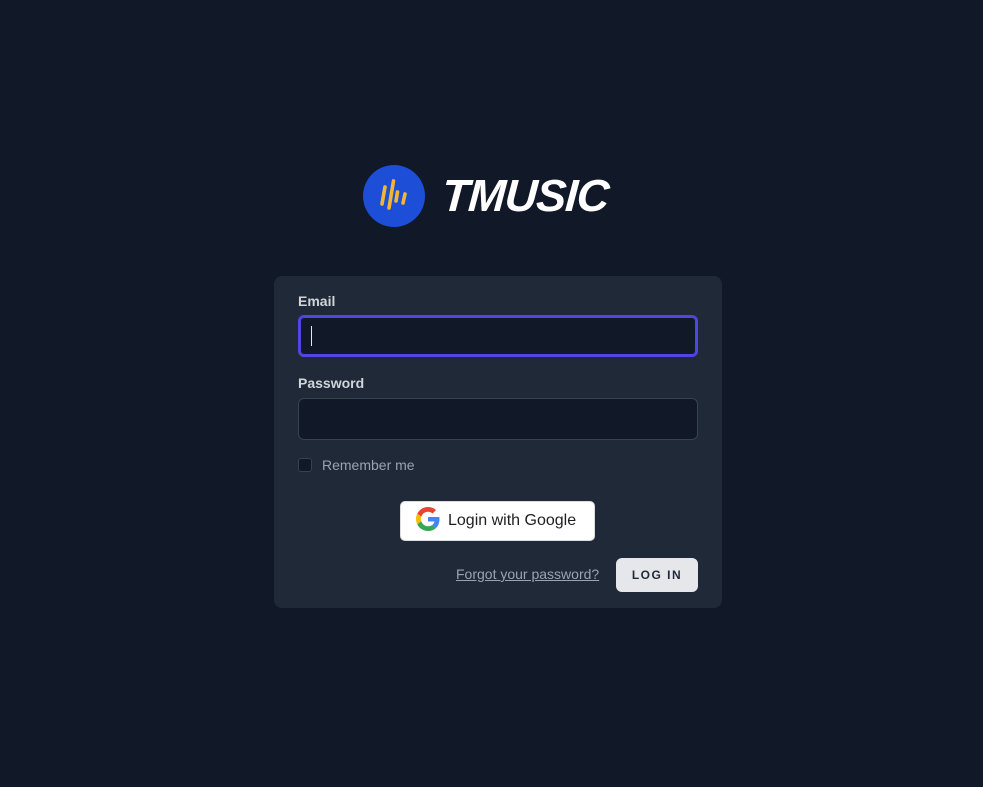 Image resolution: width=983 pixels, height=787 pixels. Describe the element at coordinates (317, 301) in the screenshot. I see `email-label: Email` at that location.